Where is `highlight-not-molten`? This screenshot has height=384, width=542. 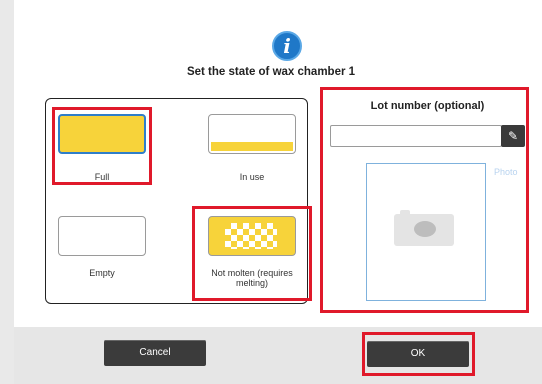
highlight-not-molten is located at coordinates (252, 253).